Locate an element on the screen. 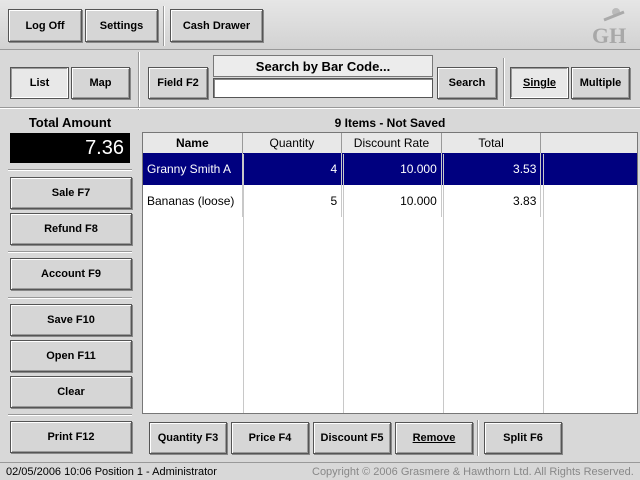 The width and height of the screenshot is (640, 480). map-view-button: Map is located at coordinates (100, 83).